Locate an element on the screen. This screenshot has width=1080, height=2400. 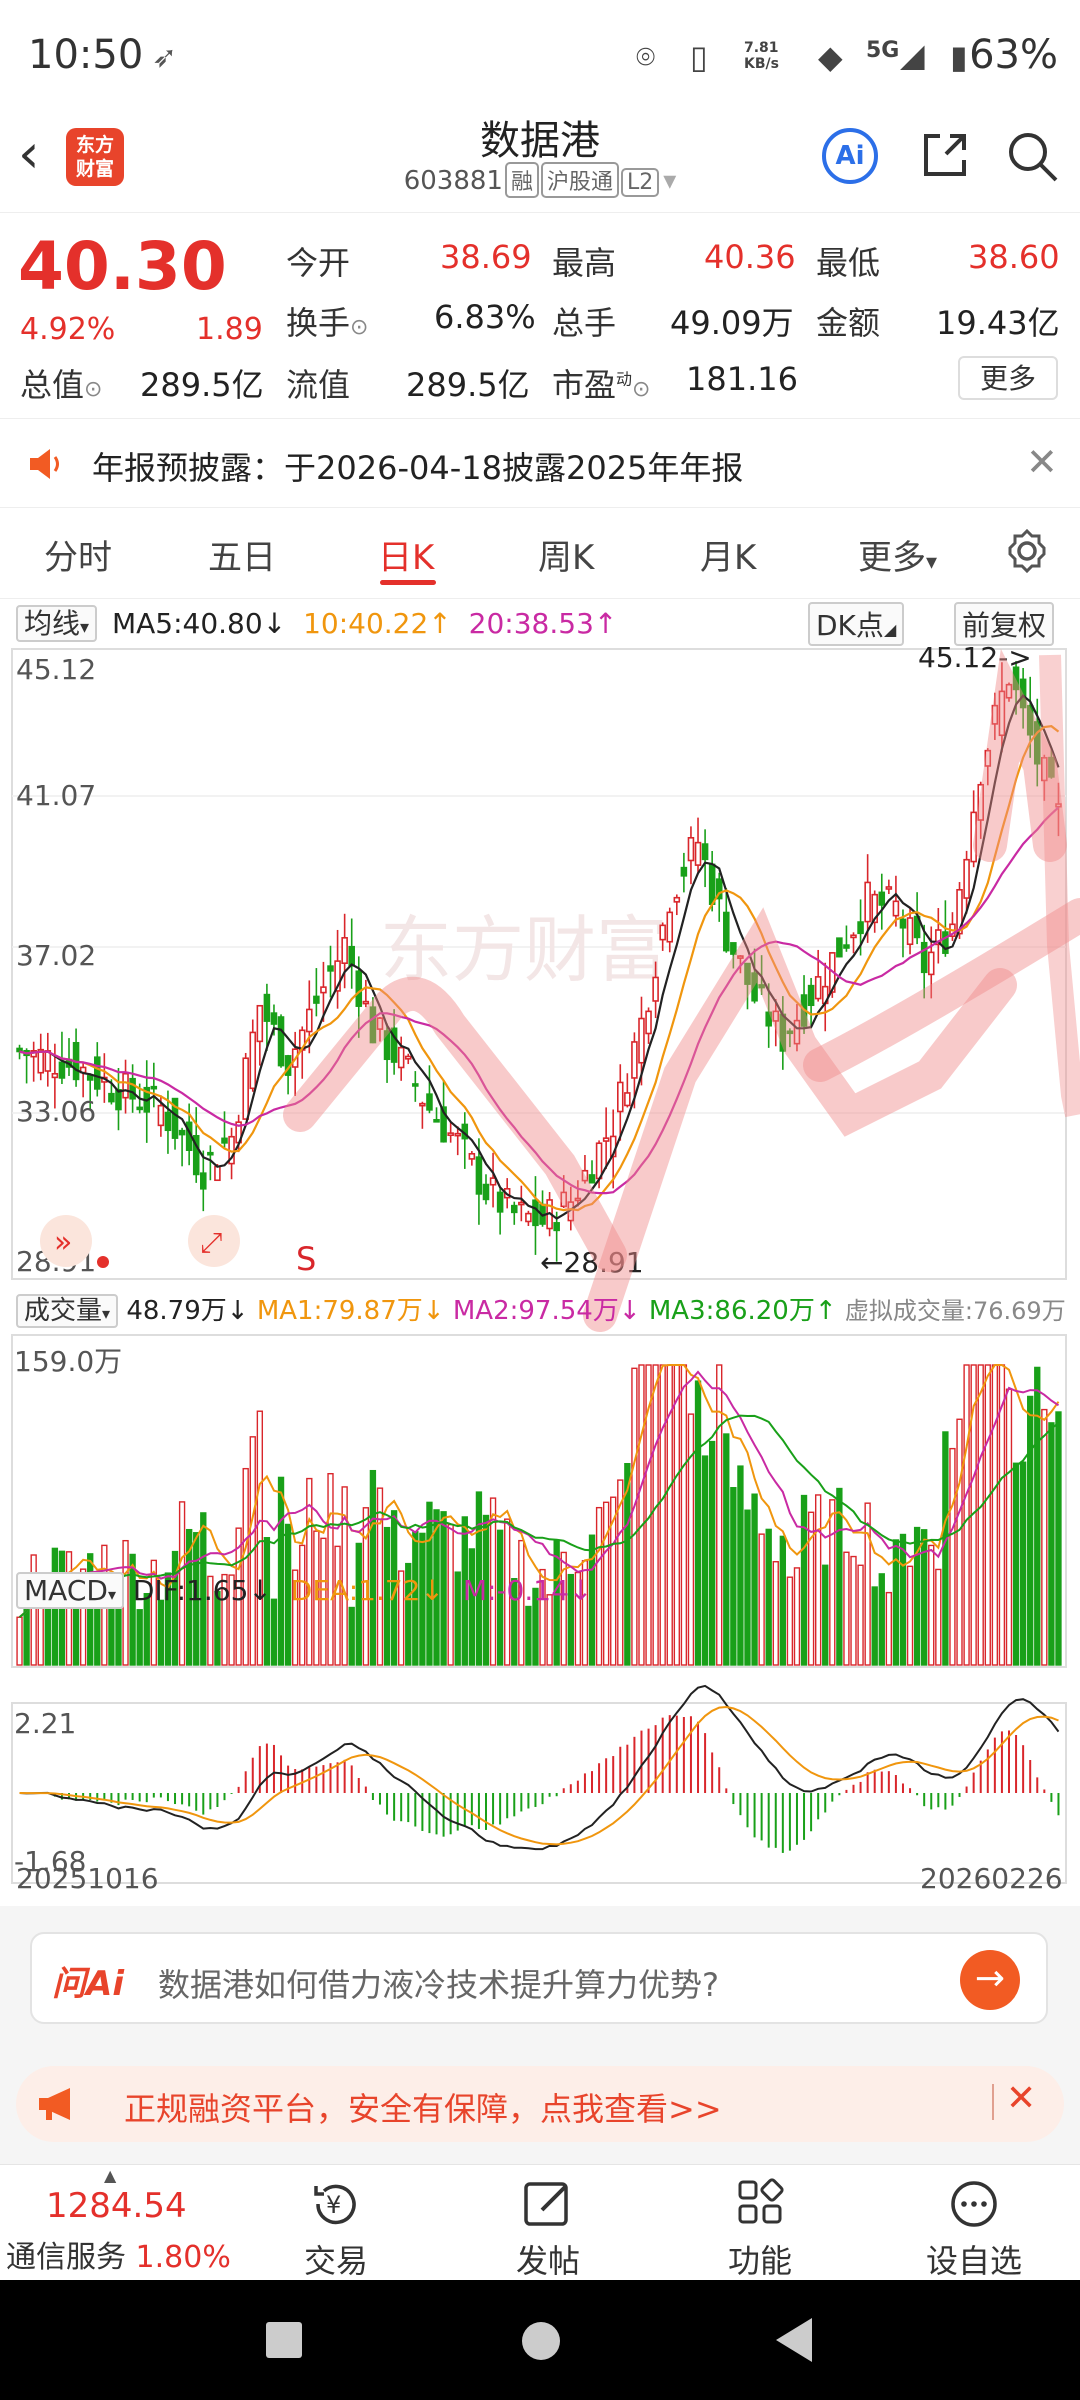
corner-caret-icon: ◢ is located at coordinates (890, 629).